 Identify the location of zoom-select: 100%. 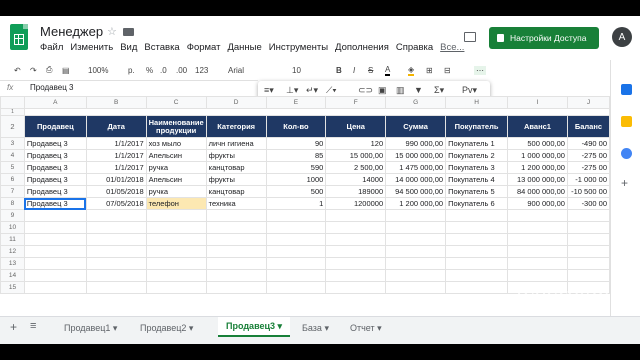
(98, 70).